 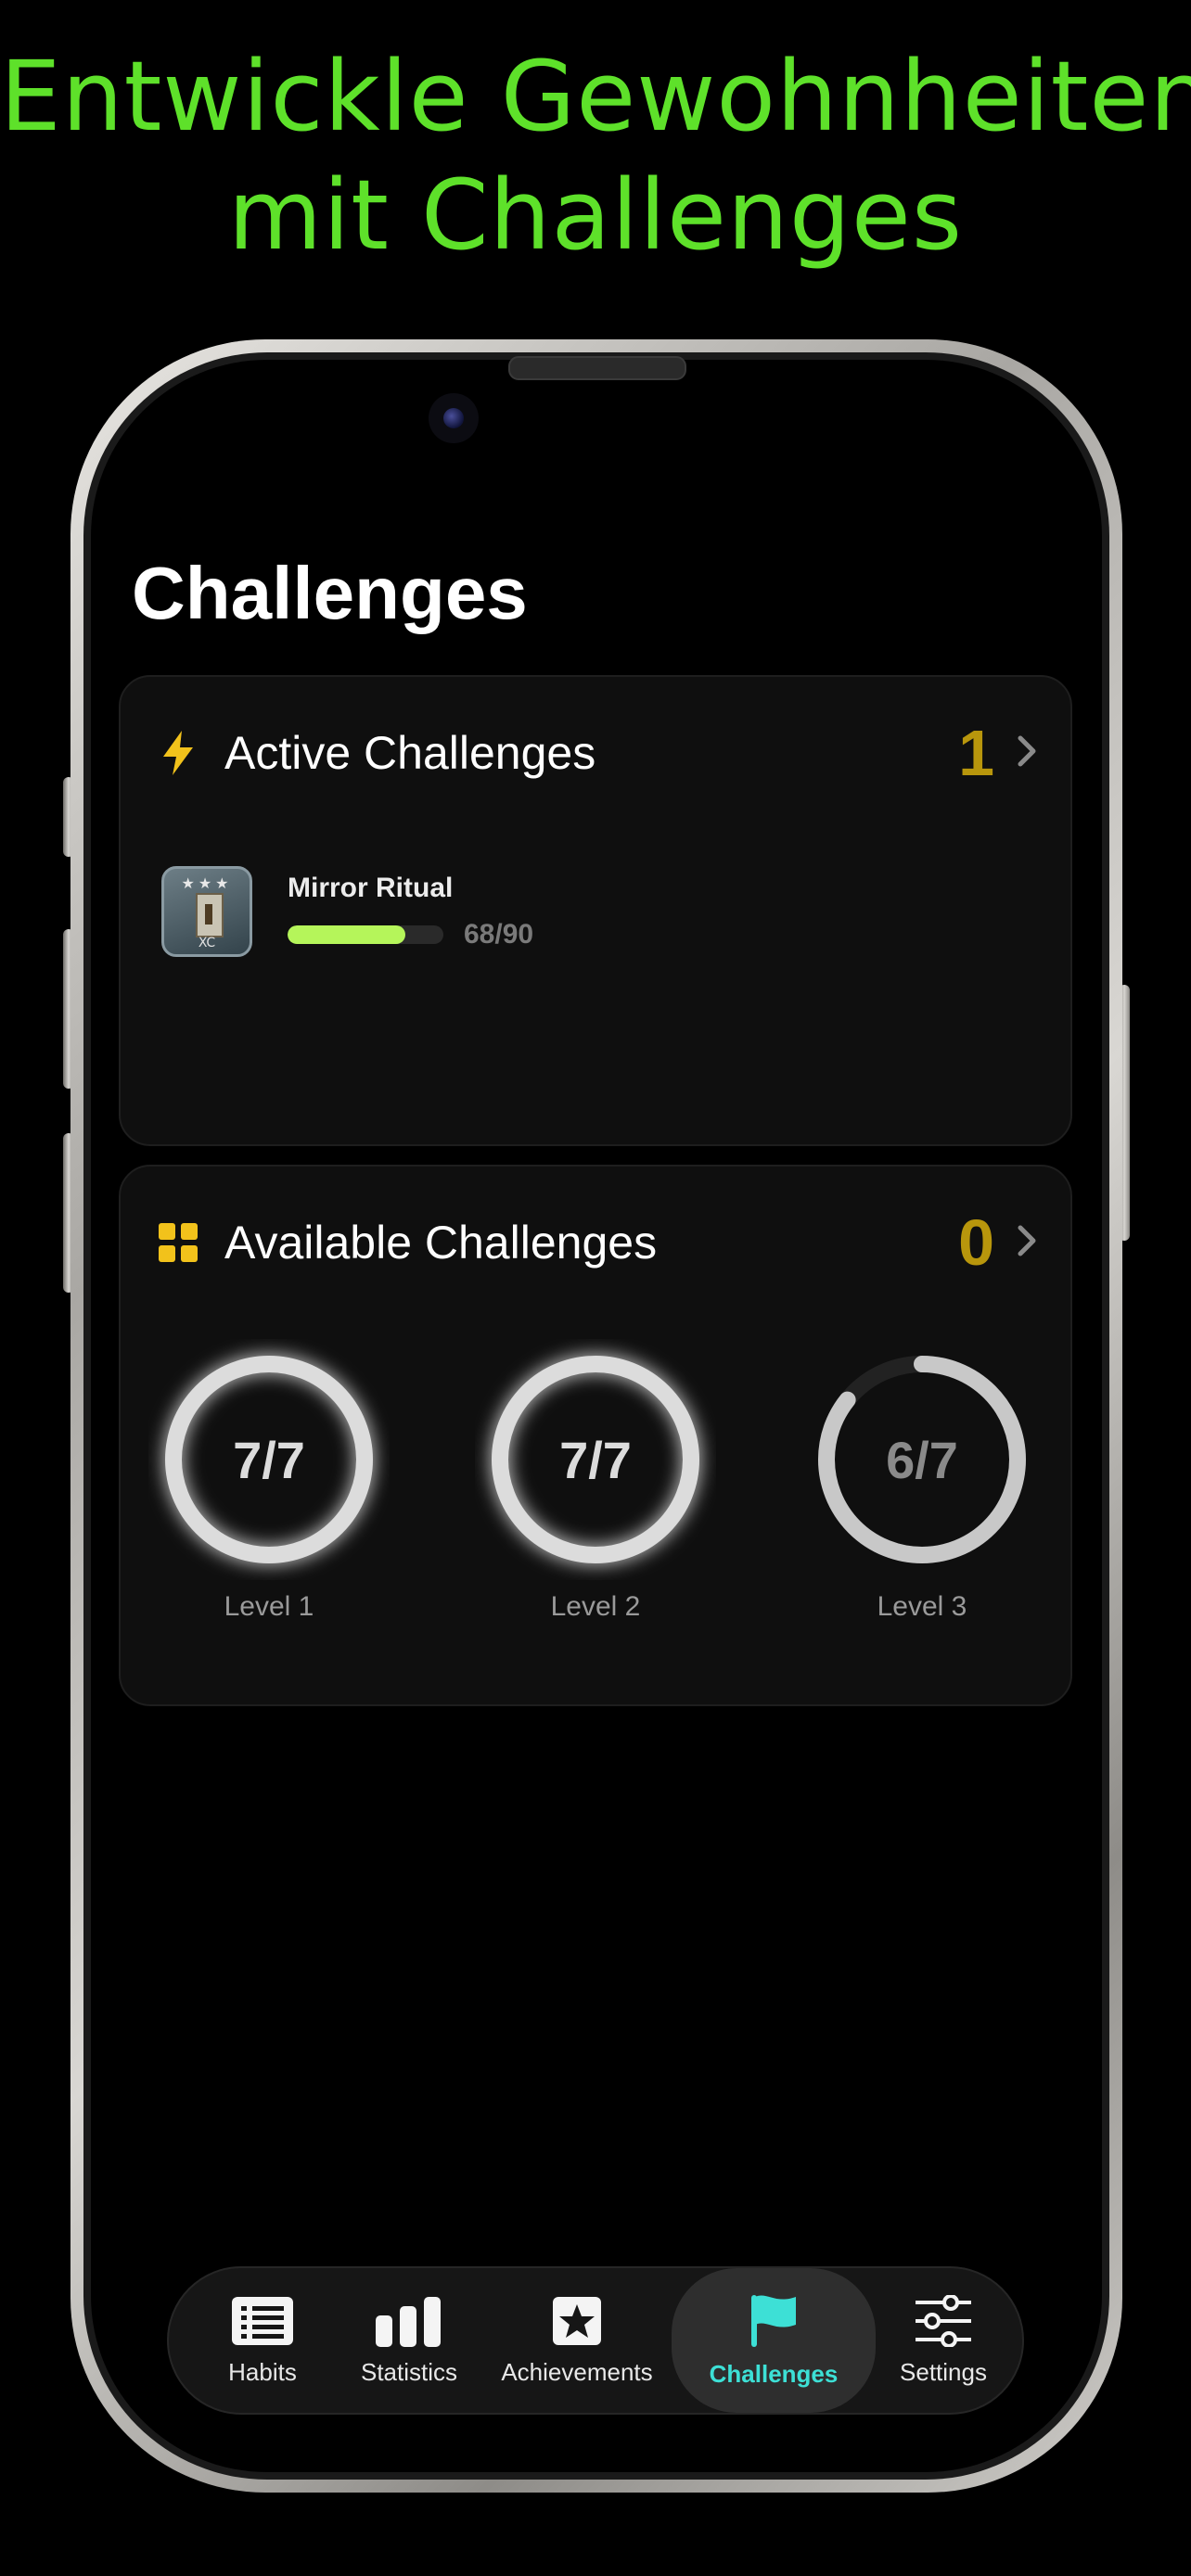 I want to click on level-ring-text: 6/7, so click(x=922, y=1460).